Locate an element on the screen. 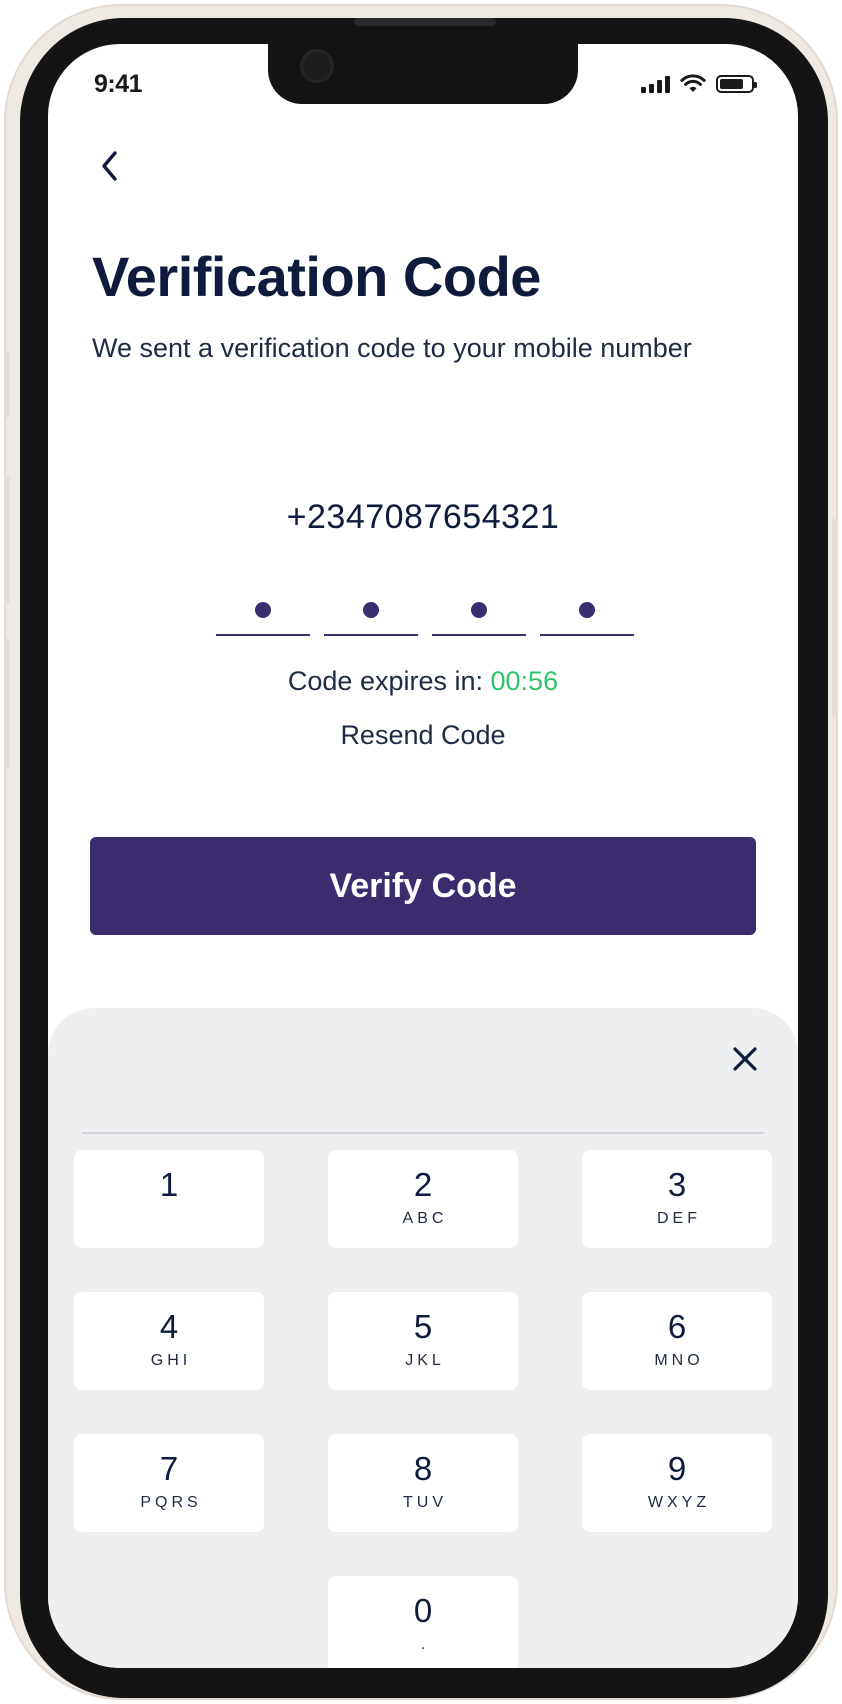 This screenshot has height=1704, width=842. key-2: 2 ABC is located at coordinates (423, 1199).